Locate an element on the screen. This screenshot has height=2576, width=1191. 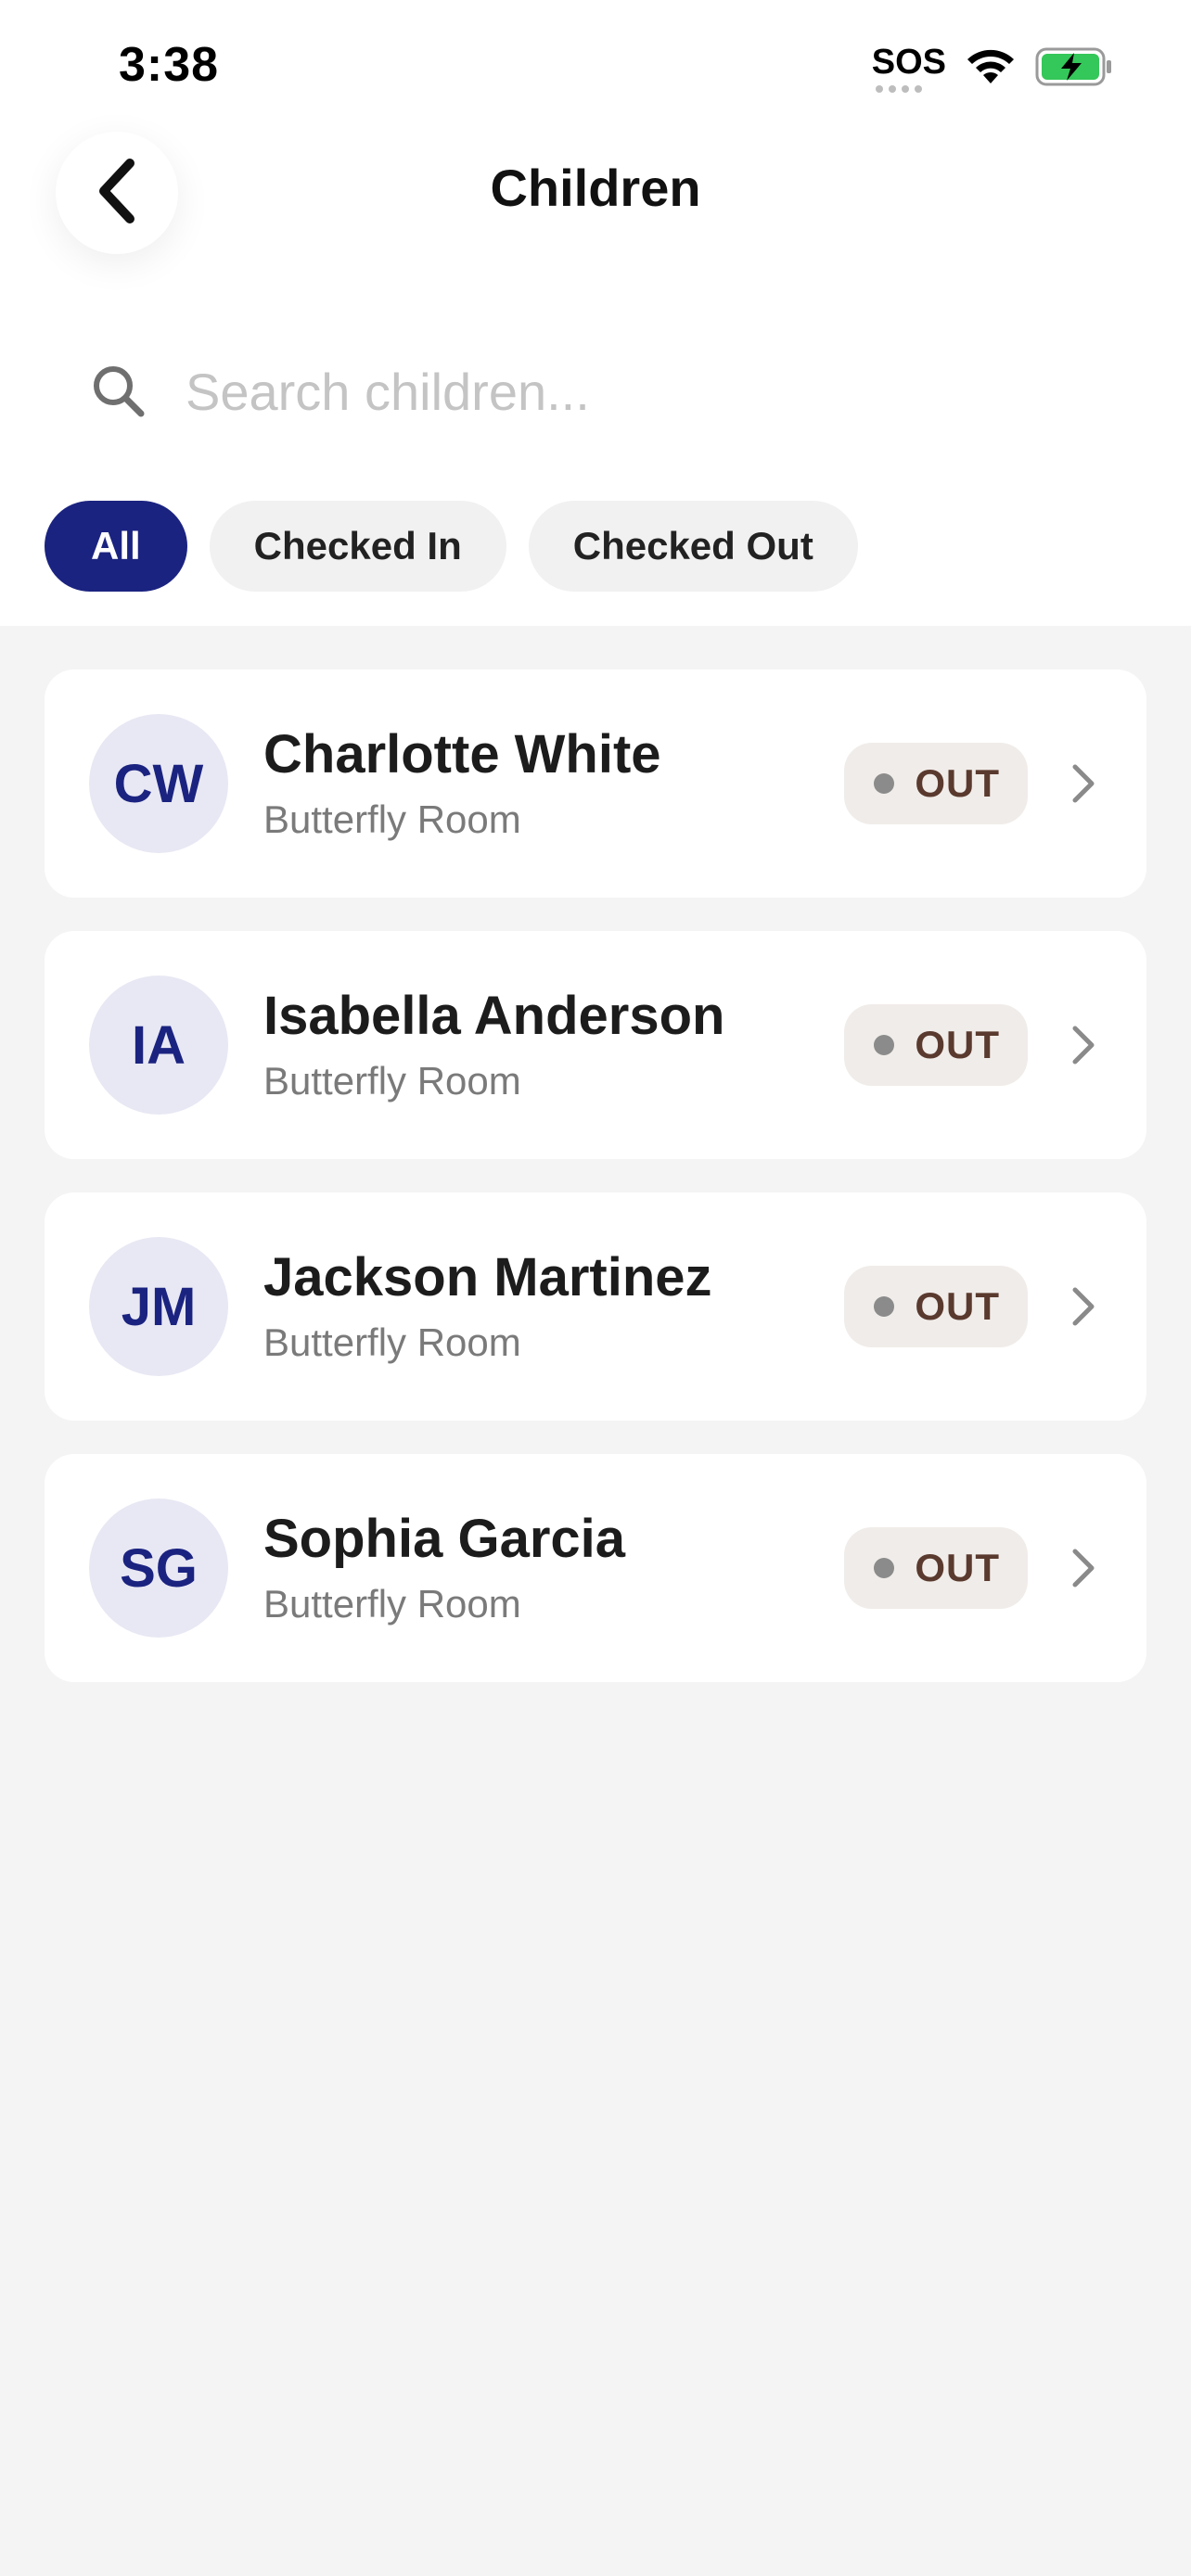
sos-indicator: SOS is located at coordinates (909, 69).